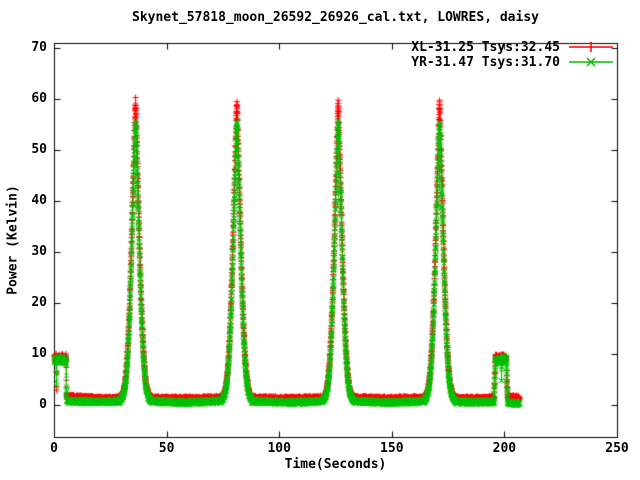 This screenshot has height=480, width=640. Describe the element at coordinates (39, 252) in the screenshot. I see `y-tick-label: 30` at that location.